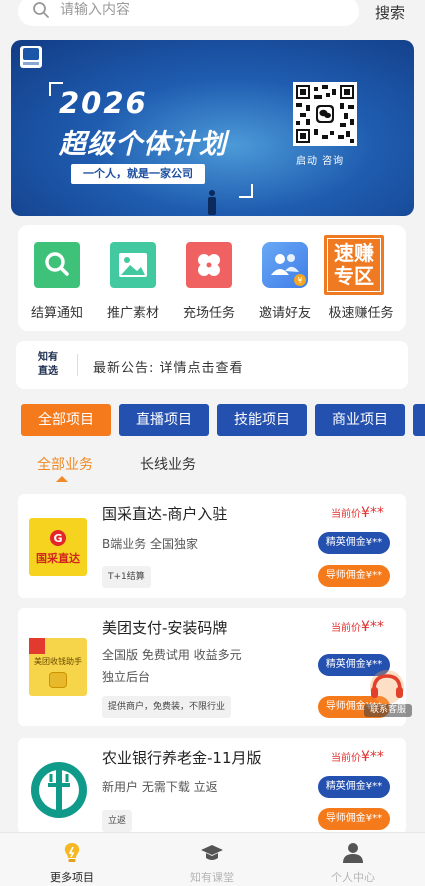 The width and height of the screenshot is (425, 886). I want to click on banner-year: 2026, so click(103, 103).